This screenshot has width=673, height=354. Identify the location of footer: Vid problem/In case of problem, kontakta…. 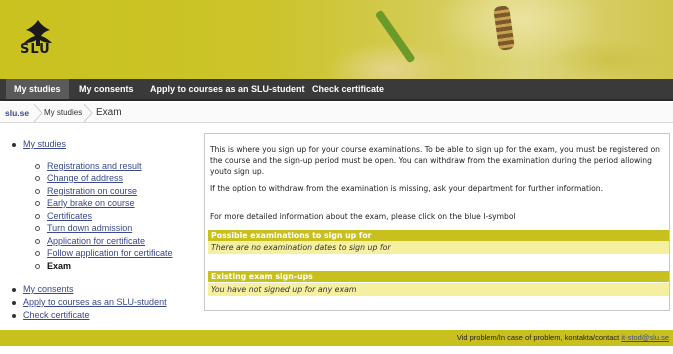
(336, 338).